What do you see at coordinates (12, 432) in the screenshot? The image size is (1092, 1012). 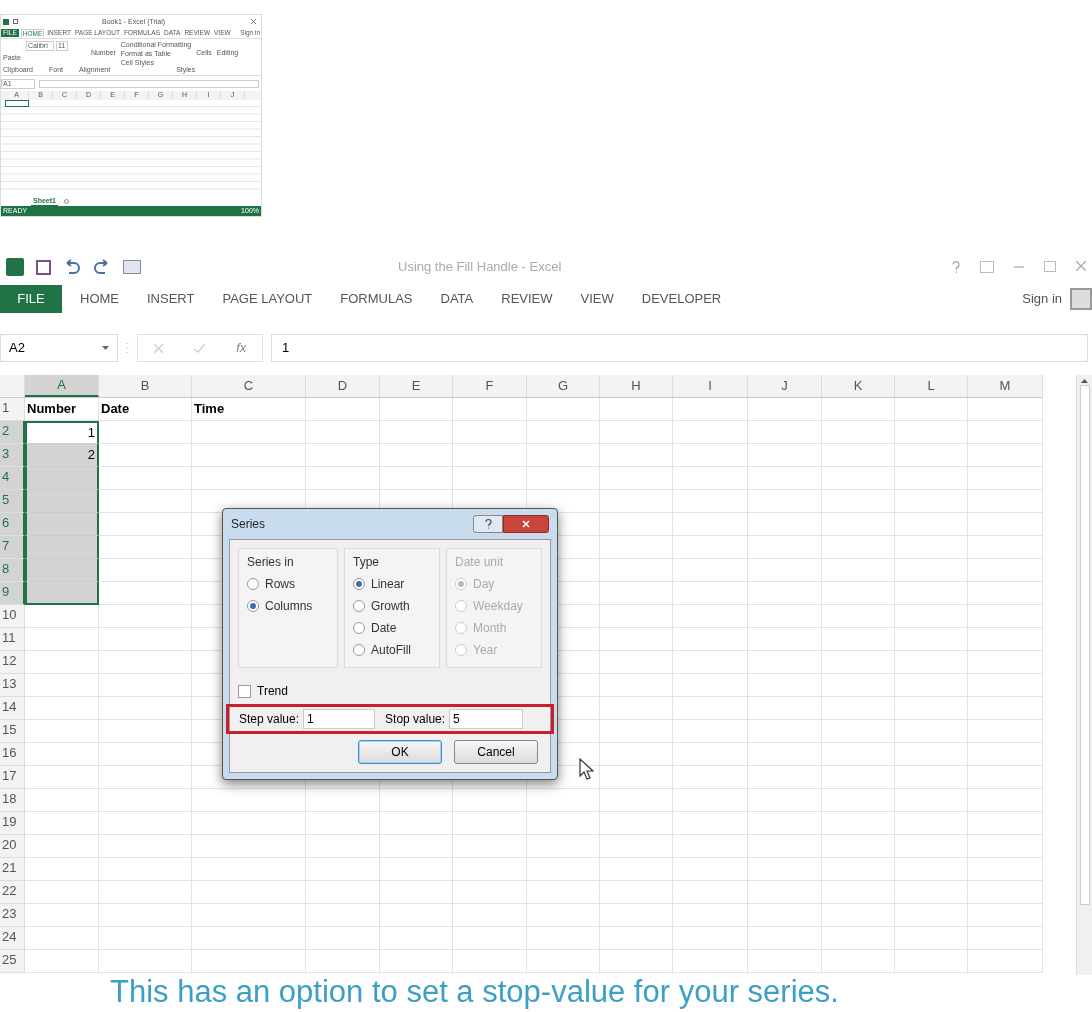 I see `row-header: 2` at bounding box center [12, 432].